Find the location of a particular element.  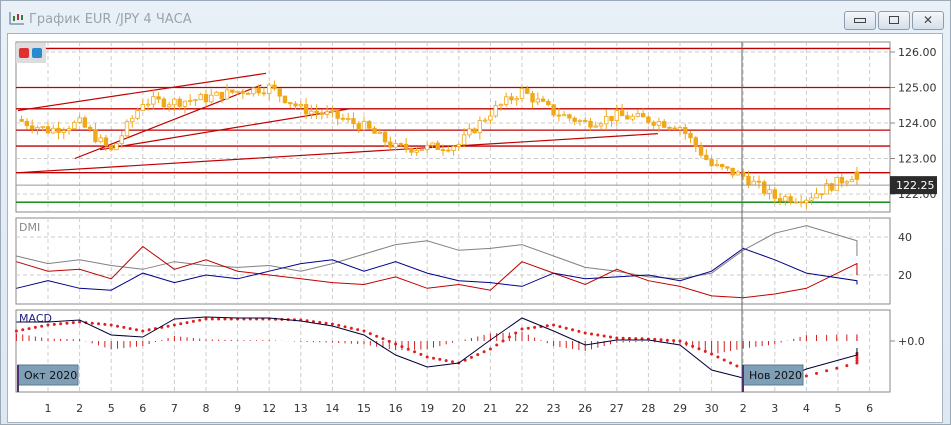

current-price-label: 122.25 is located at coordinates (915, 185).